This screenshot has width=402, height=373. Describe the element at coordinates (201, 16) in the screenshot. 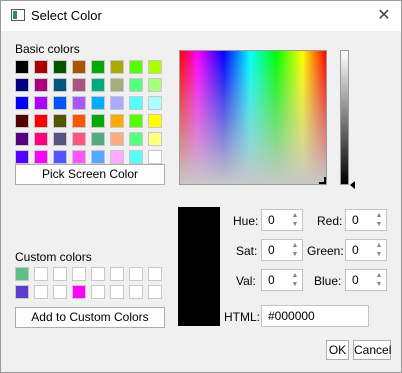

I see `title-bar: Select Color ✕` at that location.